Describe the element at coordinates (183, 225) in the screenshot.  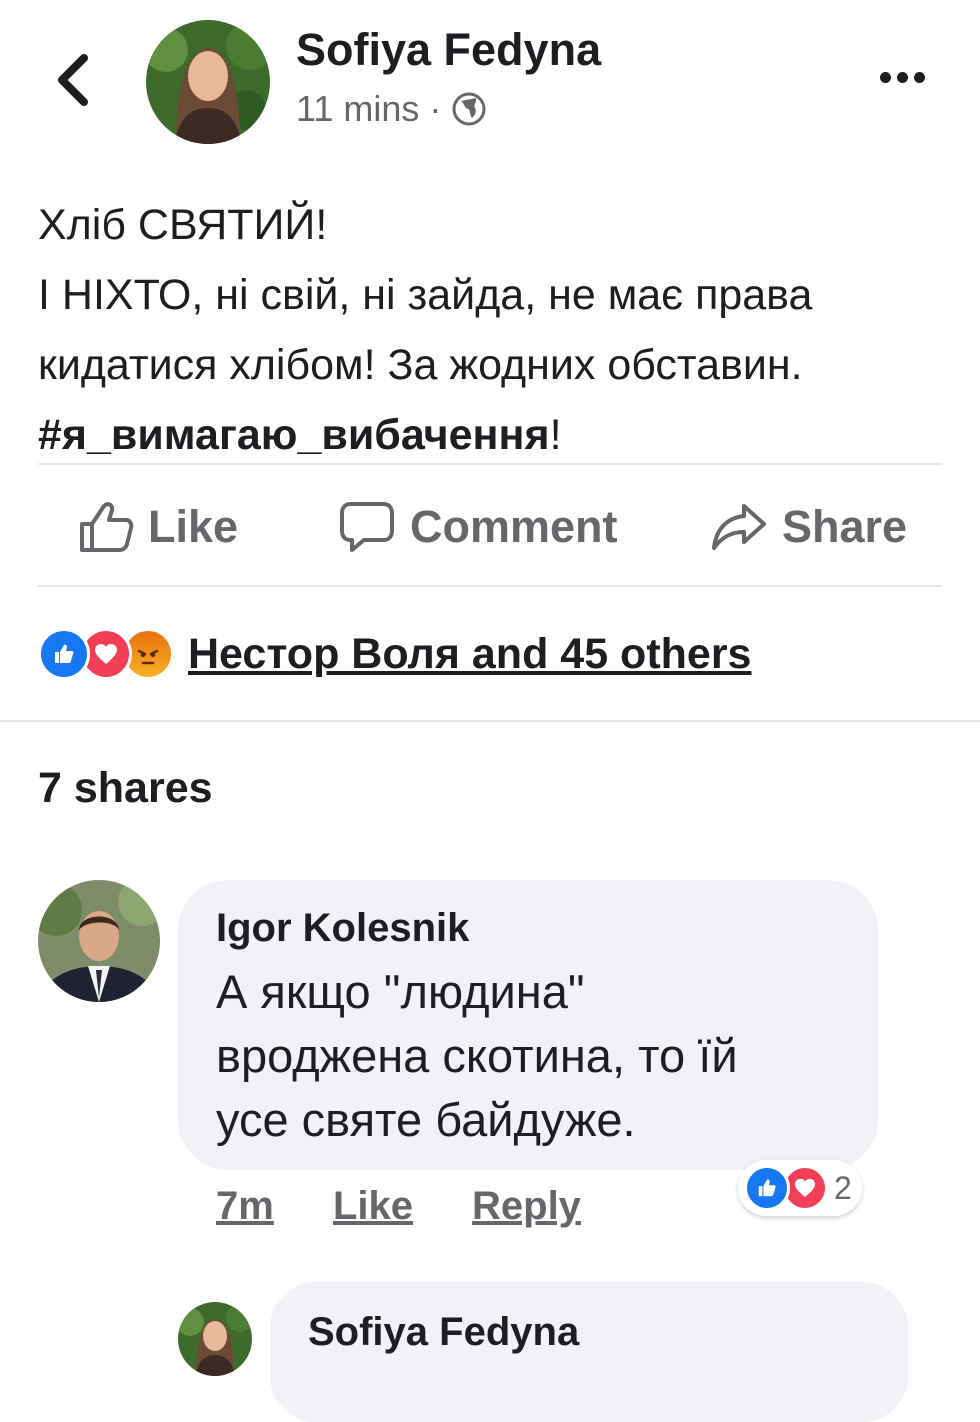
I see `post-text-line: Хліб СВЯТИЙ!` at that location.